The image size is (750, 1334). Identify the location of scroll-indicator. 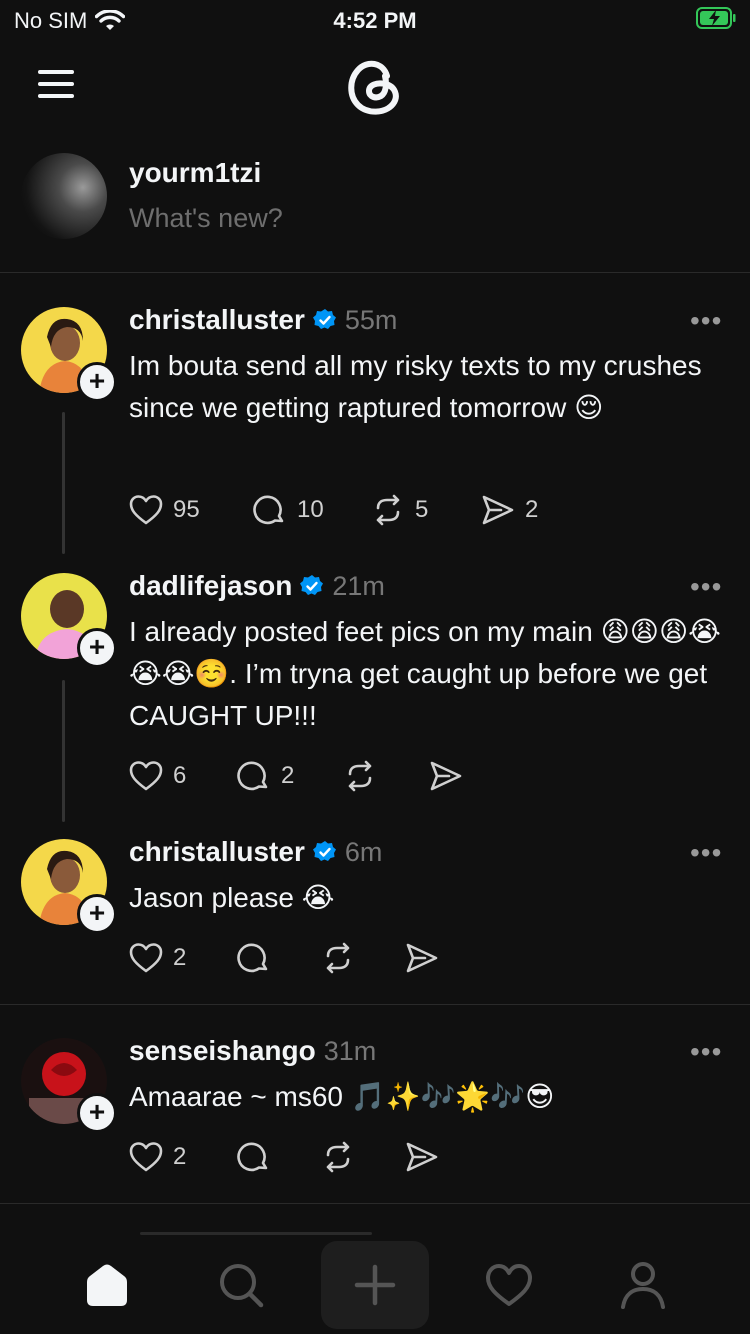
(256, 1233).